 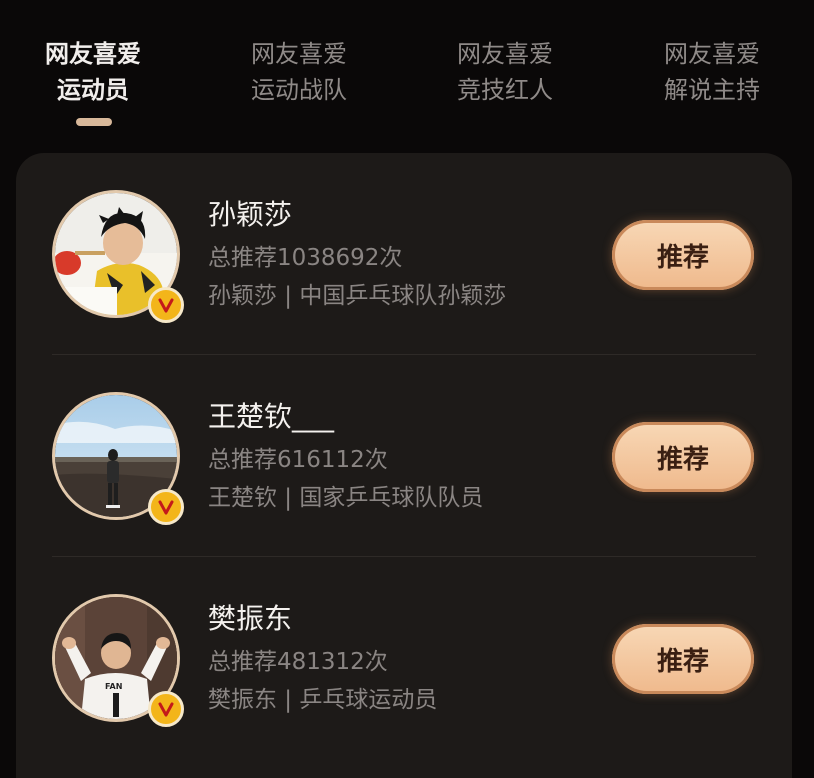 What do you see at coordinates (299, 90) in the screenshot?
I see `tab-label-line2: 运动战队` at bounding box center [299, 90].